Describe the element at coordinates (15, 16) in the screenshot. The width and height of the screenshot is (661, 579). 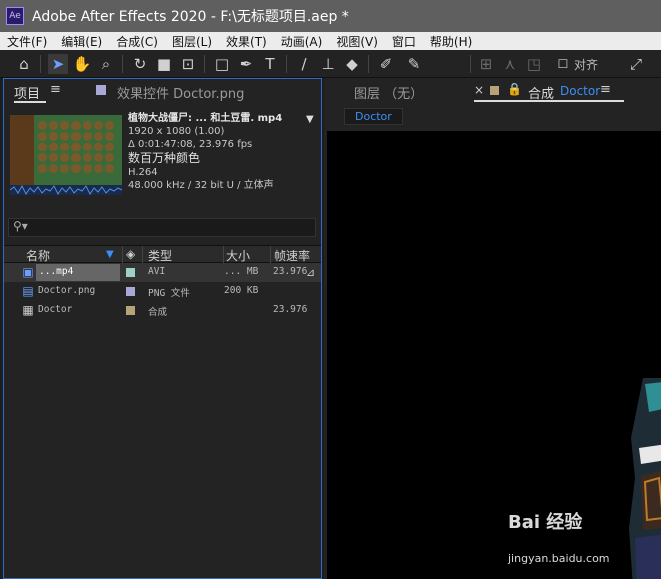
I see `after-effects-logo-icon: Ae` at that location.